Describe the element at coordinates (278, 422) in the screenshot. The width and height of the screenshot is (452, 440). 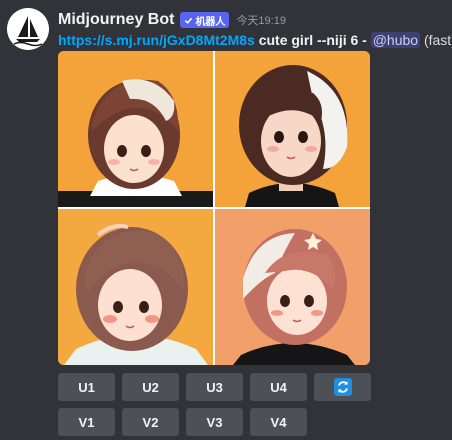
I see `v4-button: V4` at that location.